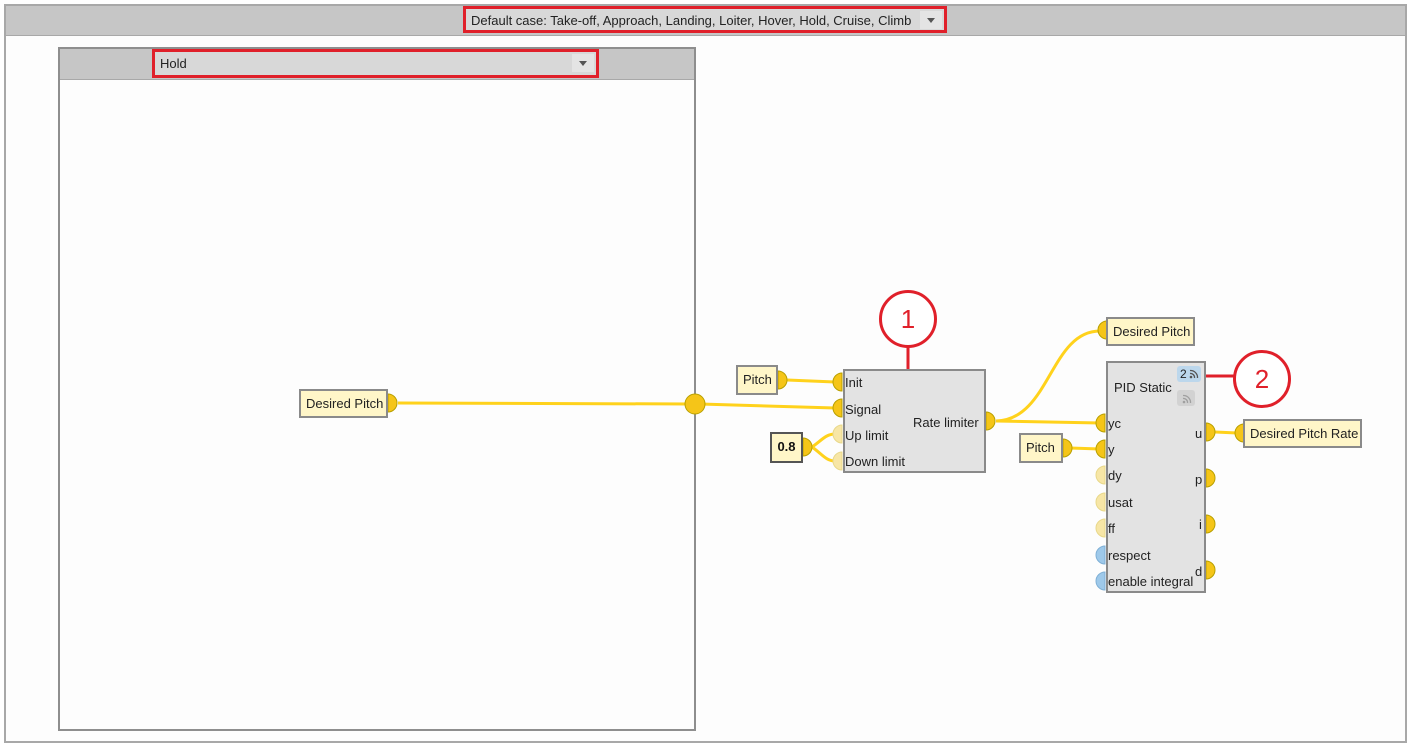 Image resolution: width=1414 pixels, height=748 pixels. I want to click on signal-label: Signal, so click(863, 409).